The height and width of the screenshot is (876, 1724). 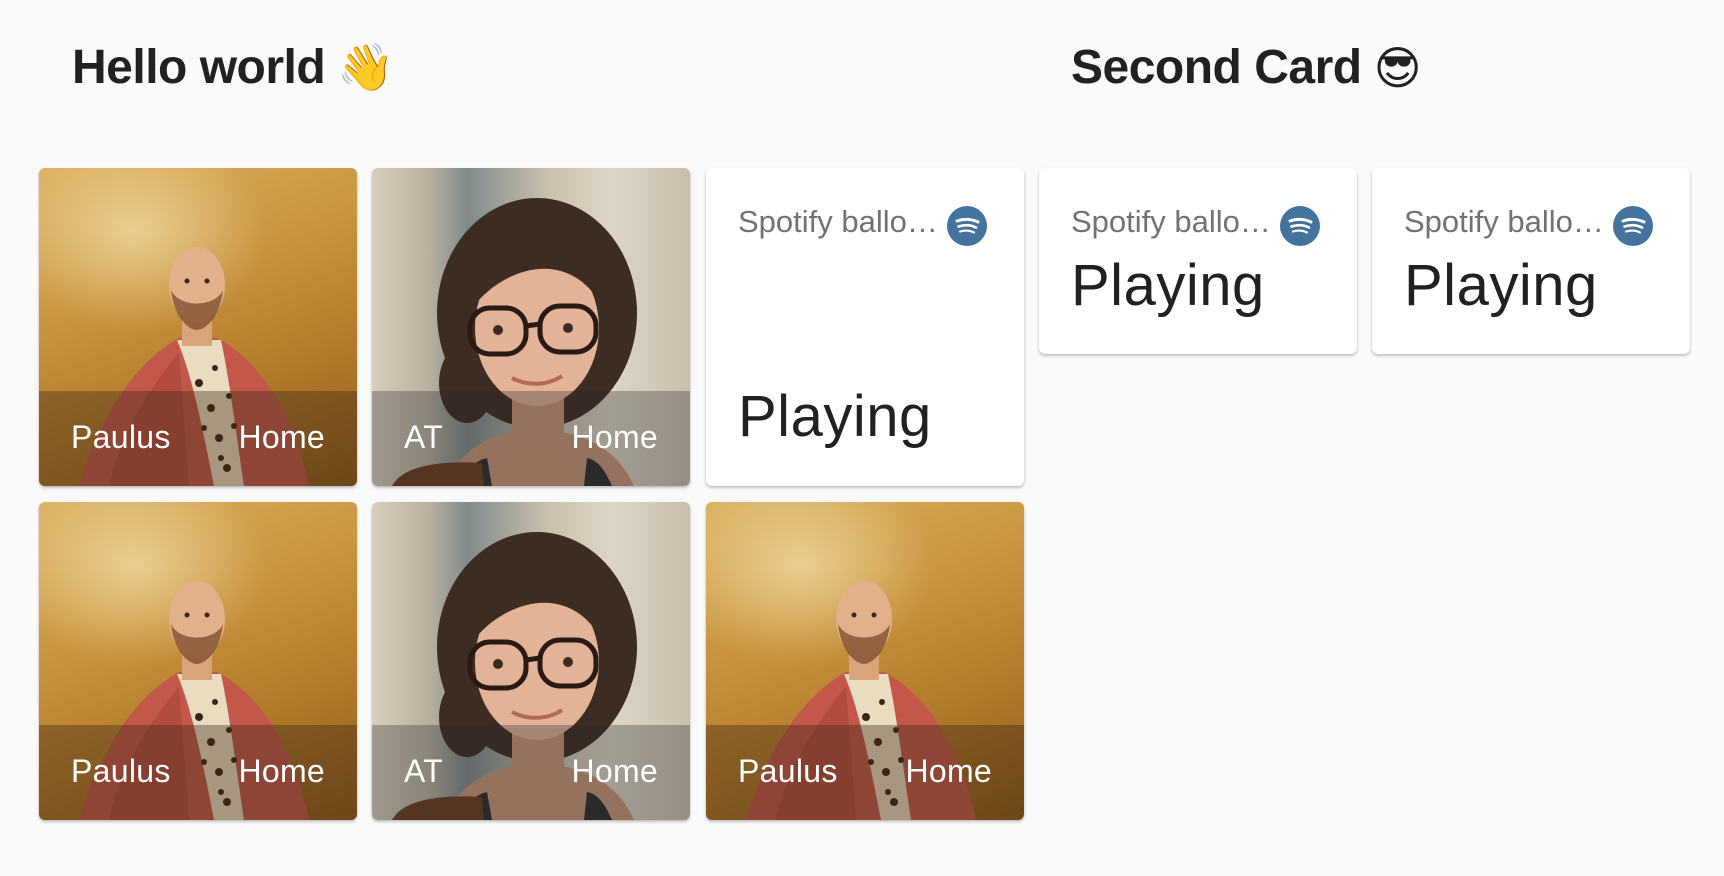 I want to click on card-title-hello-world: Hello world 👋, so click(x=233, y=67).